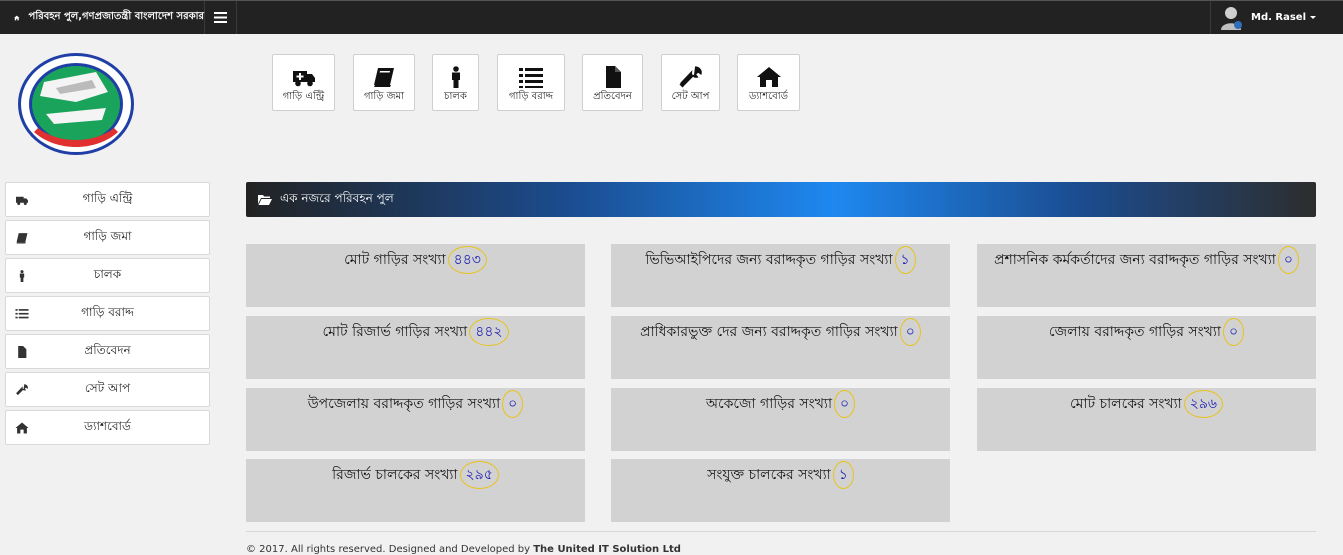 The width and height of the screenshot is (1343, 555). Describe the element at coordinates (455, 96) in the screenshot. I see `toolbar-label: চালক` at that location.